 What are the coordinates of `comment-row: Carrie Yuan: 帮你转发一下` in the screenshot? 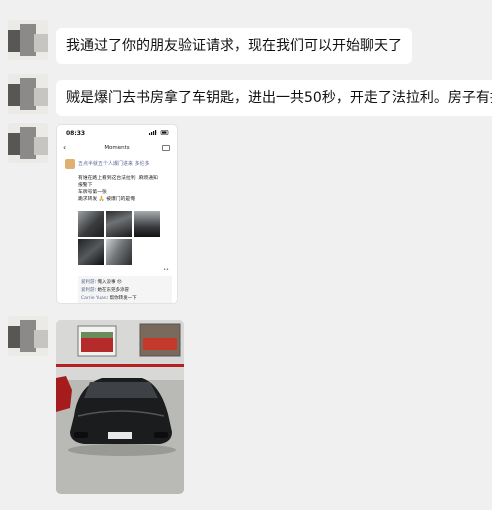 It's located at (109, 298).